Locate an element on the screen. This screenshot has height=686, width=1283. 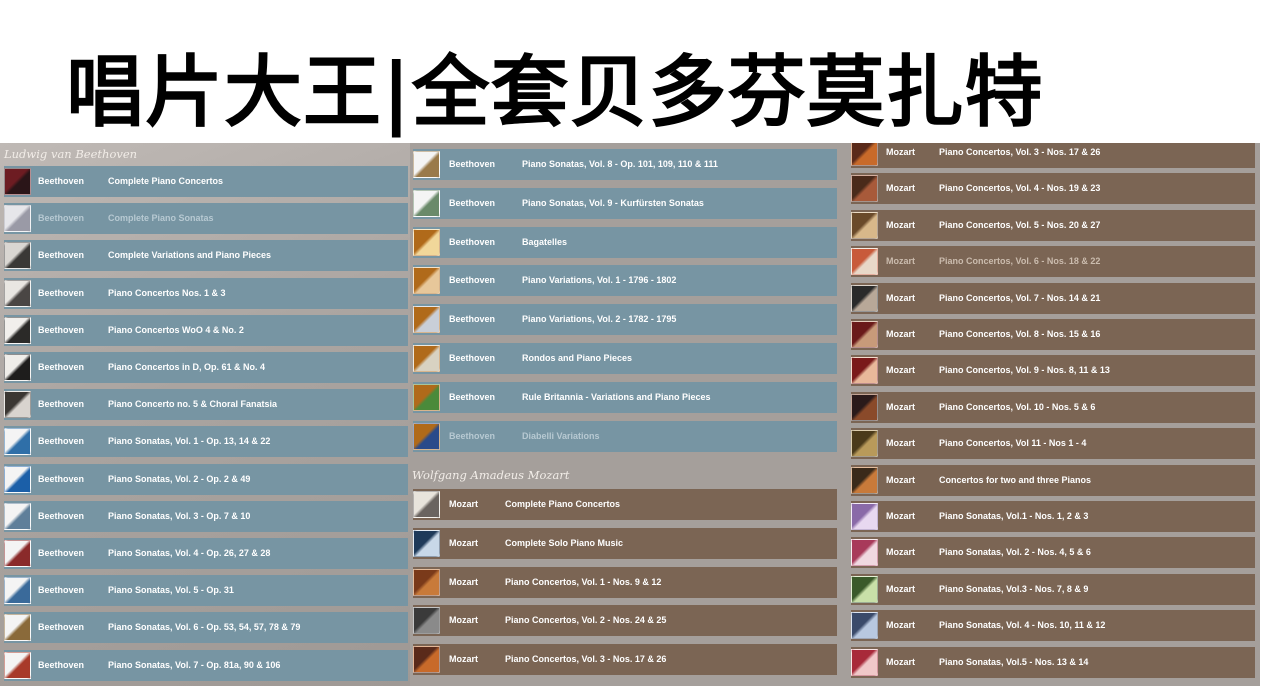
album-title: Piano Sonatas, Vol. 3 - Op. 7 & 10 is located at coordinates (179, 516).